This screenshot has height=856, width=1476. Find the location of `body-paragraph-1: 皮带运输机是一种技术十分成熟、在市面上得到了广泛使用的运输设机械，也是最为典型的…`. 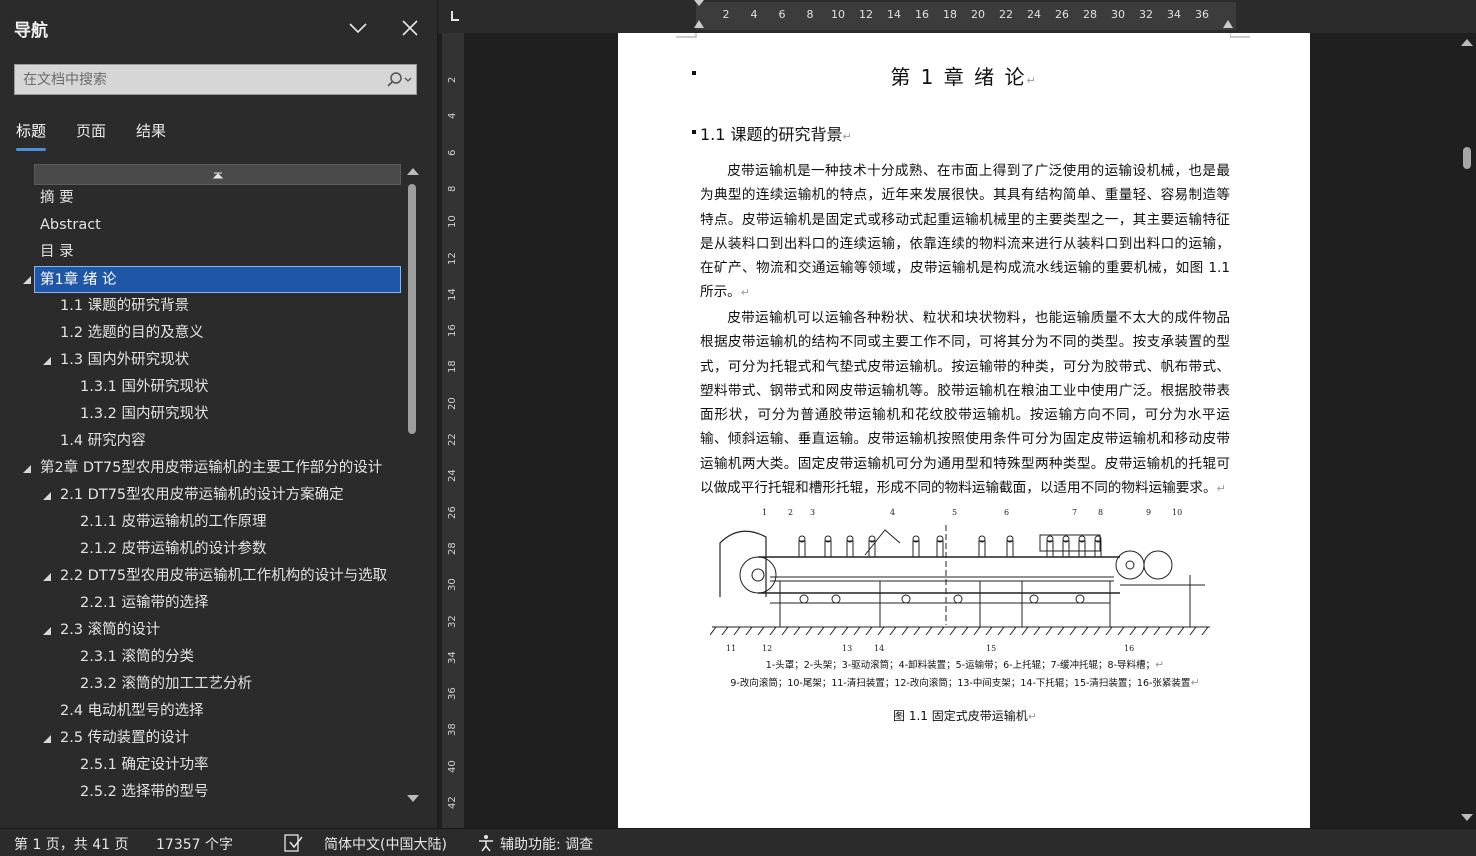

body-paragraph-1: 皮带运输机是一种技术十分成熟、在市面上得到了广泛使用的运输设机械，也是最为典型的… is located at coordinates (965, 232).